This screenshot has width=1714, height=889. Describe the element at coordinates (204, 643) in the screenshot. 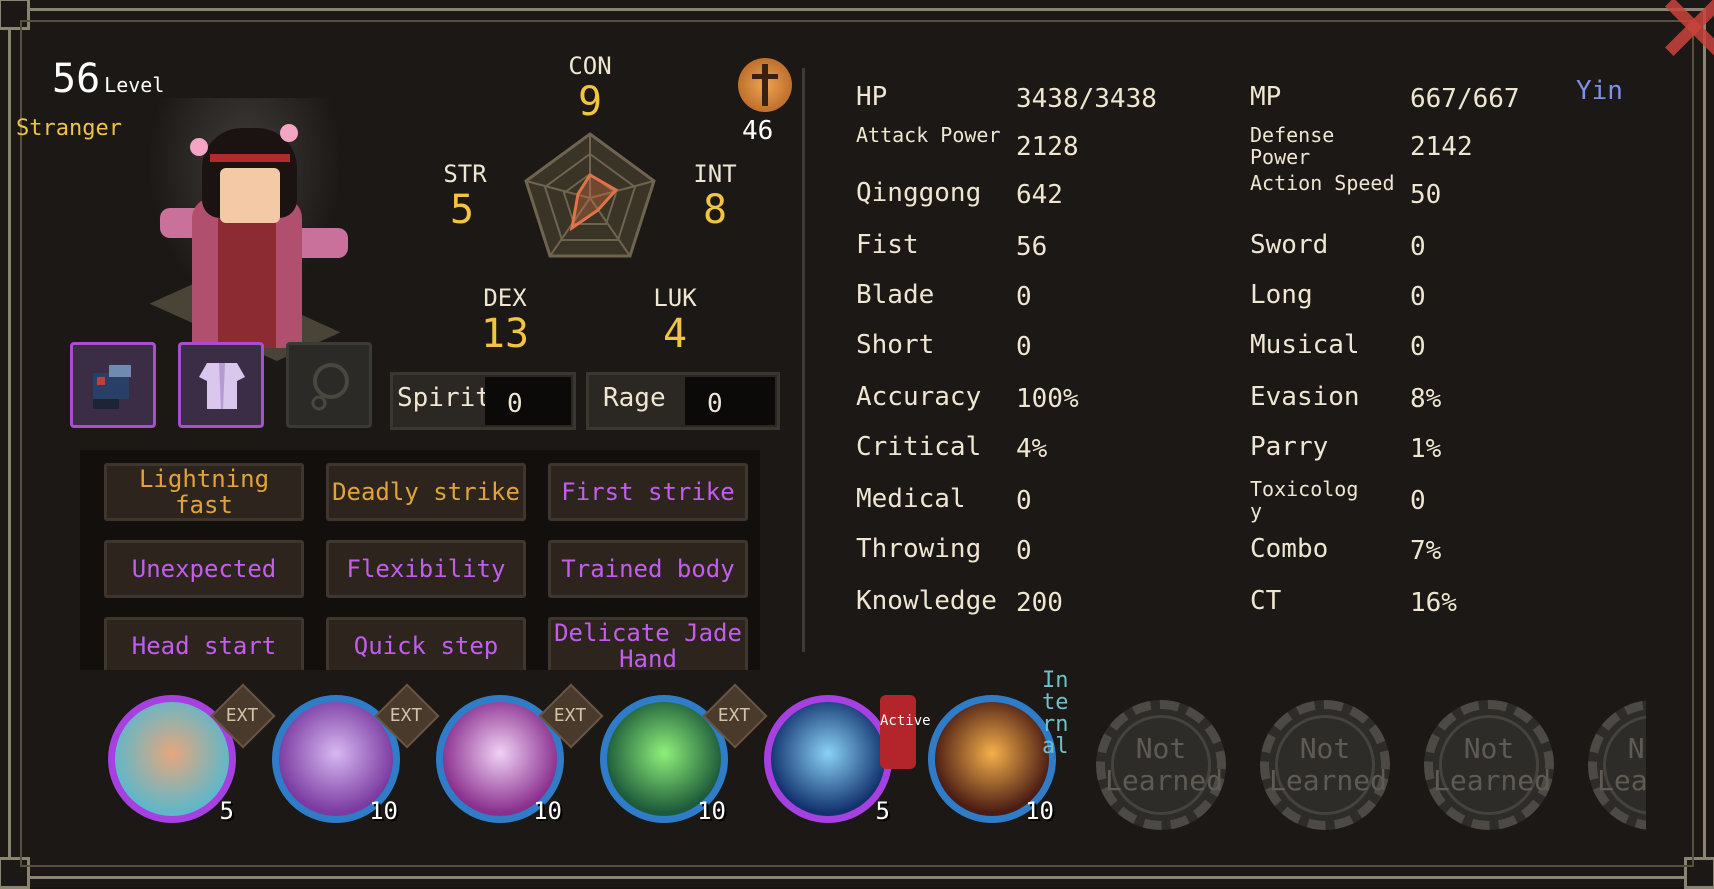

I see `trait-item: Head start` at that location.